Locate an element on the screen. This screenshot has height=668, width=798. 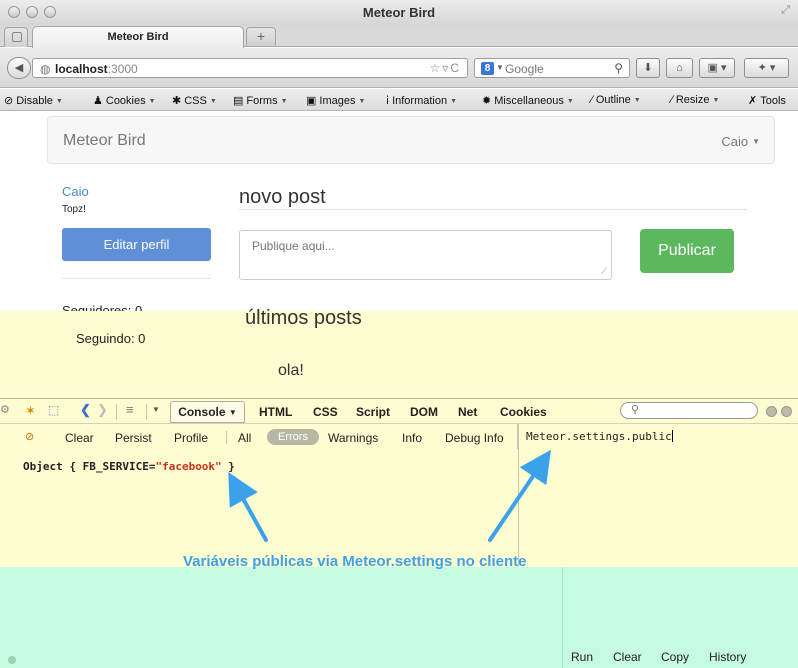
firebug-icon: ✶ is located at coordinates (30, 411).